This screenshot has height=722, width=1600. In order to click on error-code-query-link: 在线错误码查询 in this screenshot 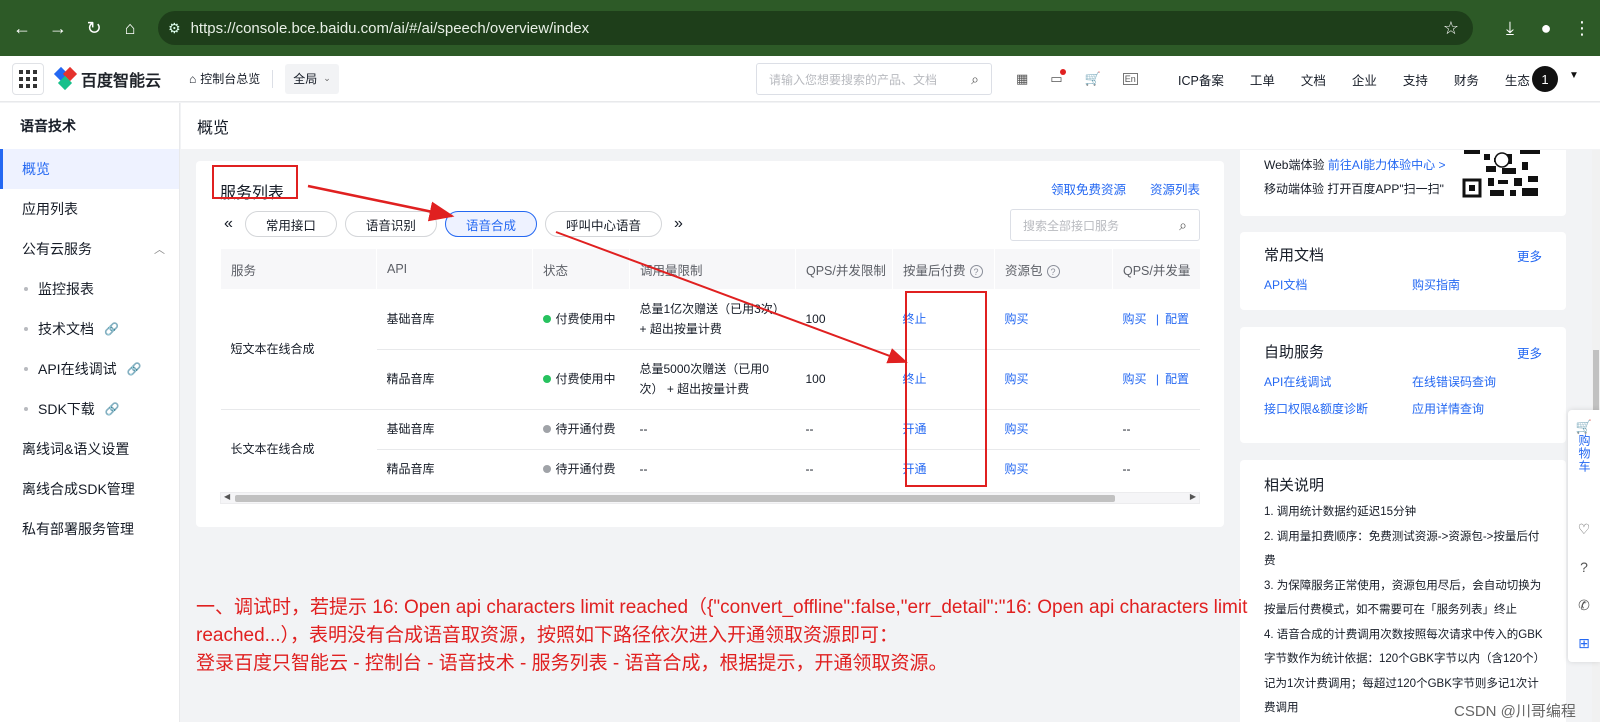, I will do `click(1454, 381)`.